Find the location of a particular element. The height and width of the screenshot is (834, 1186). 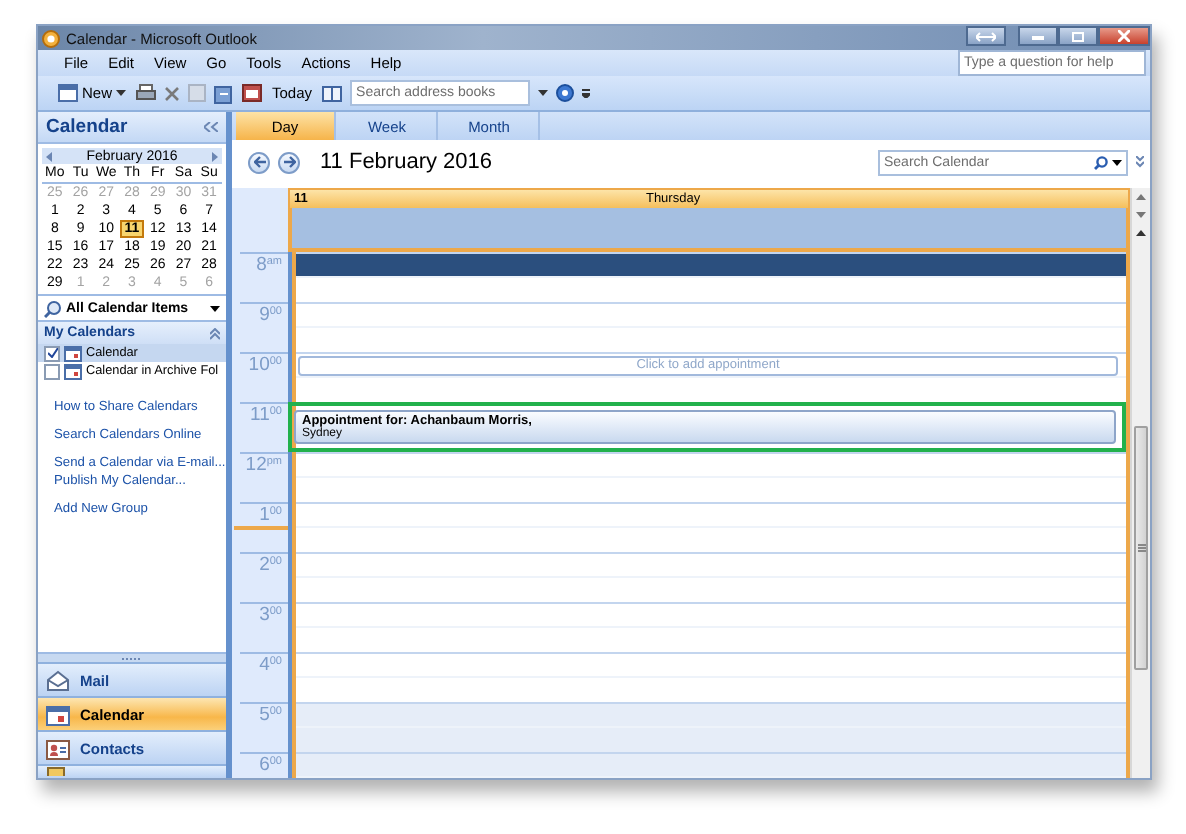

close-button is located at coordinates (1124, 36).